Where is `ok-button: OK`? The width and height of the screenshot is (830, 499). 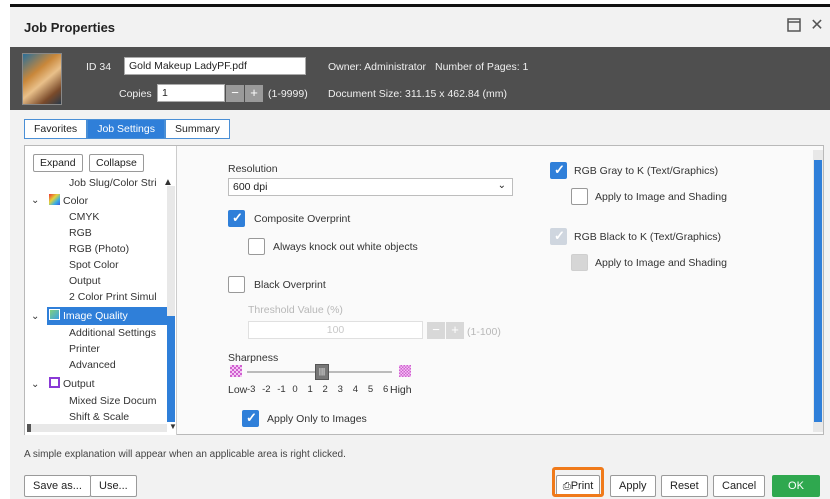
ok-button: OK is located at coordinates (796, 486).